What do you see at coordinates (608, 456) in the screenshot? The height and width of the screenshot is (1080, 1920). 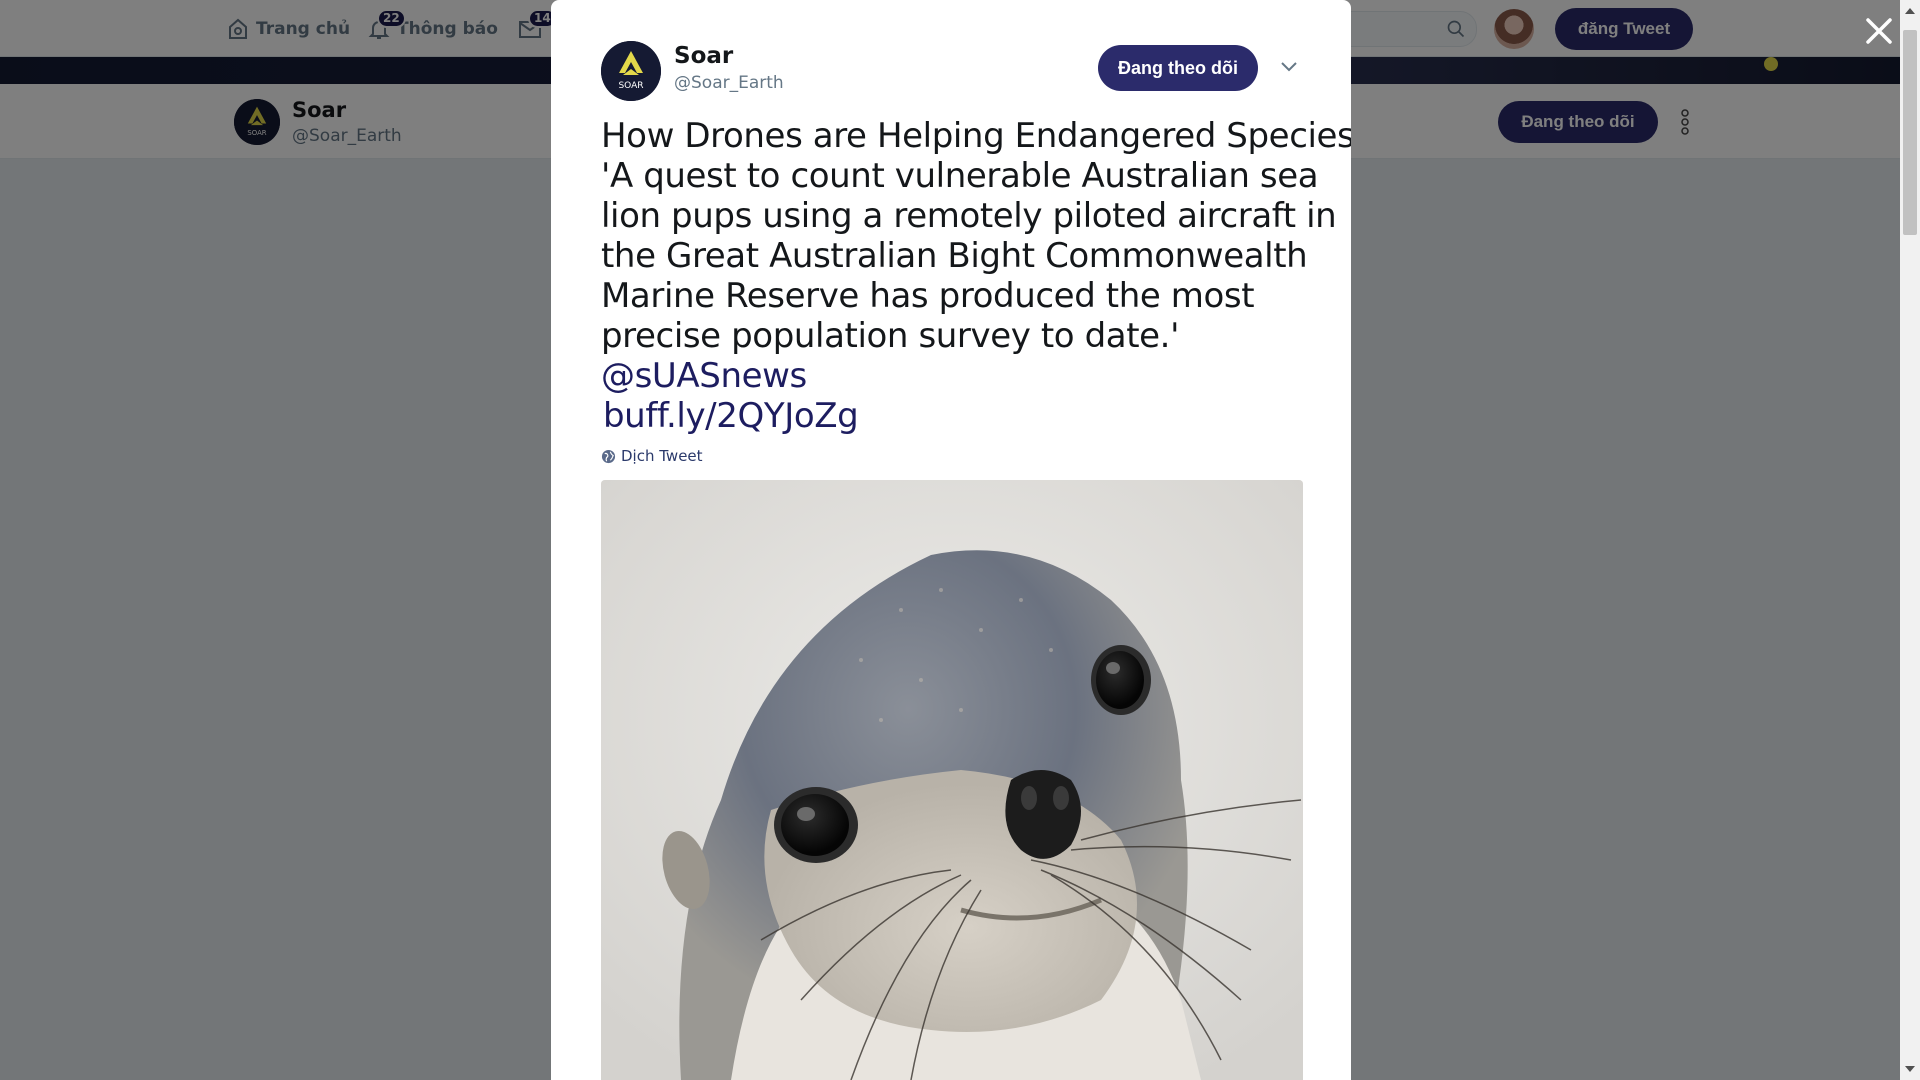 I see `globe-icon` at bounding box center [608, 456].